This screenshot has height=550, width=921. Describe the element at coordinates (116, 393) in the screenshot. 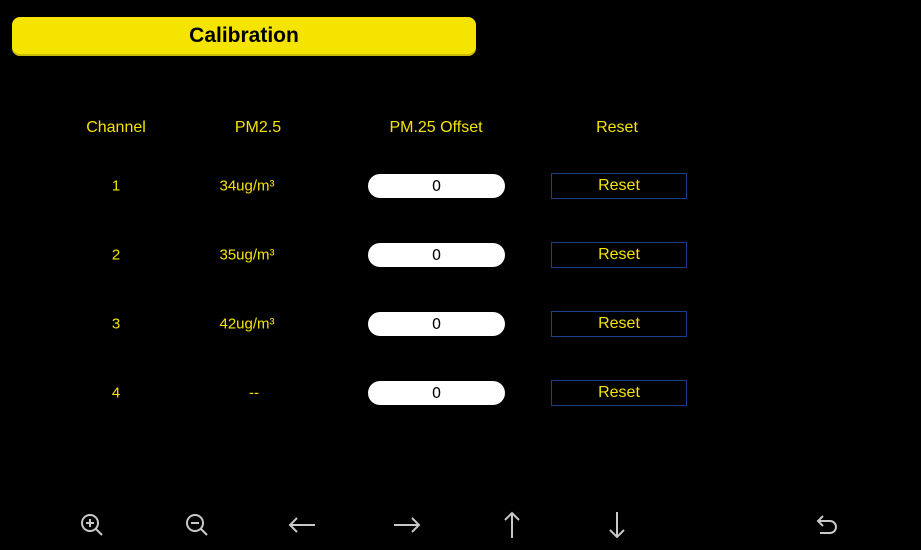

I see `channel-number: 4` at that location.